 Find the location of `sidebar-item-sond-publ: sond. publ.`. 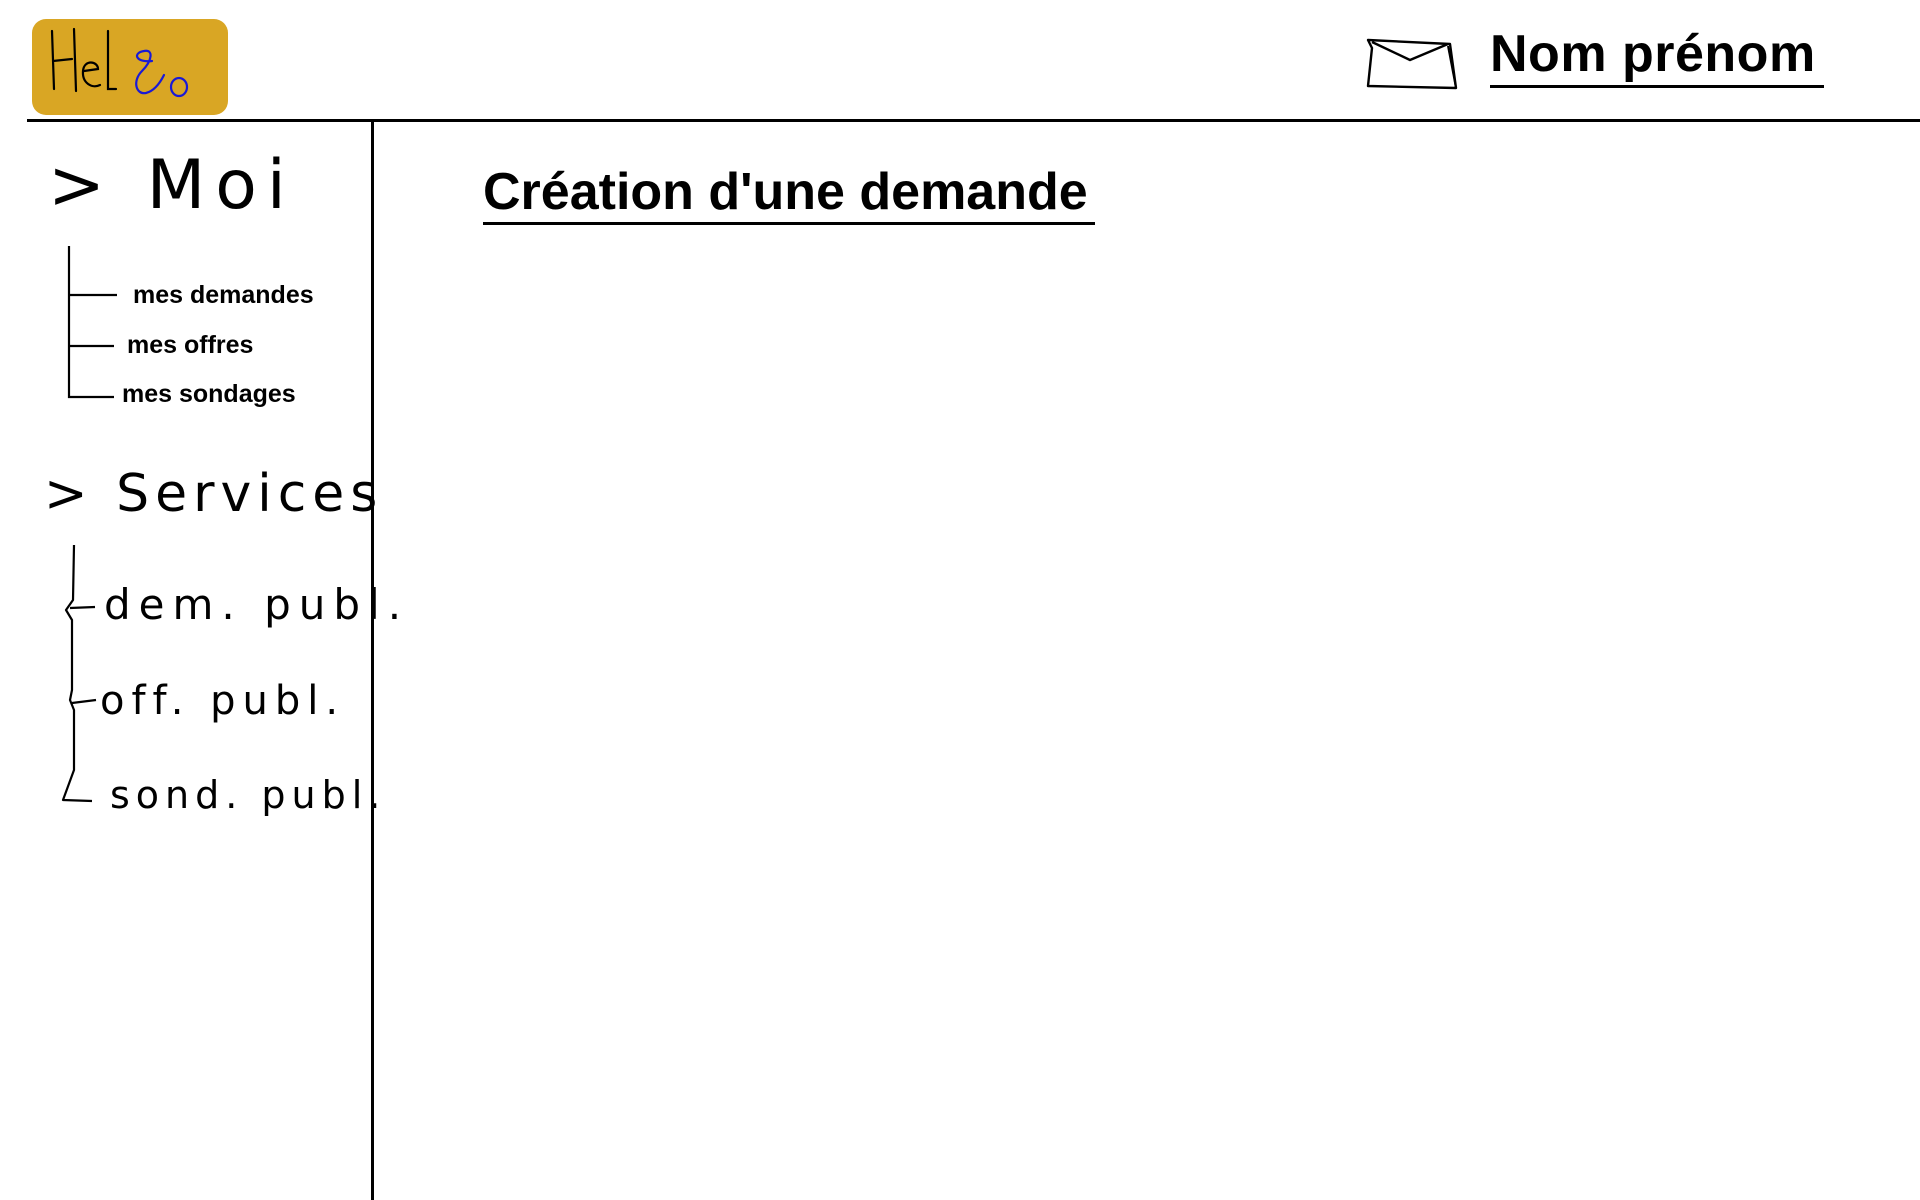

sidebar-item-sond-publ: sond. publ. is located at coordinates (248, 795).